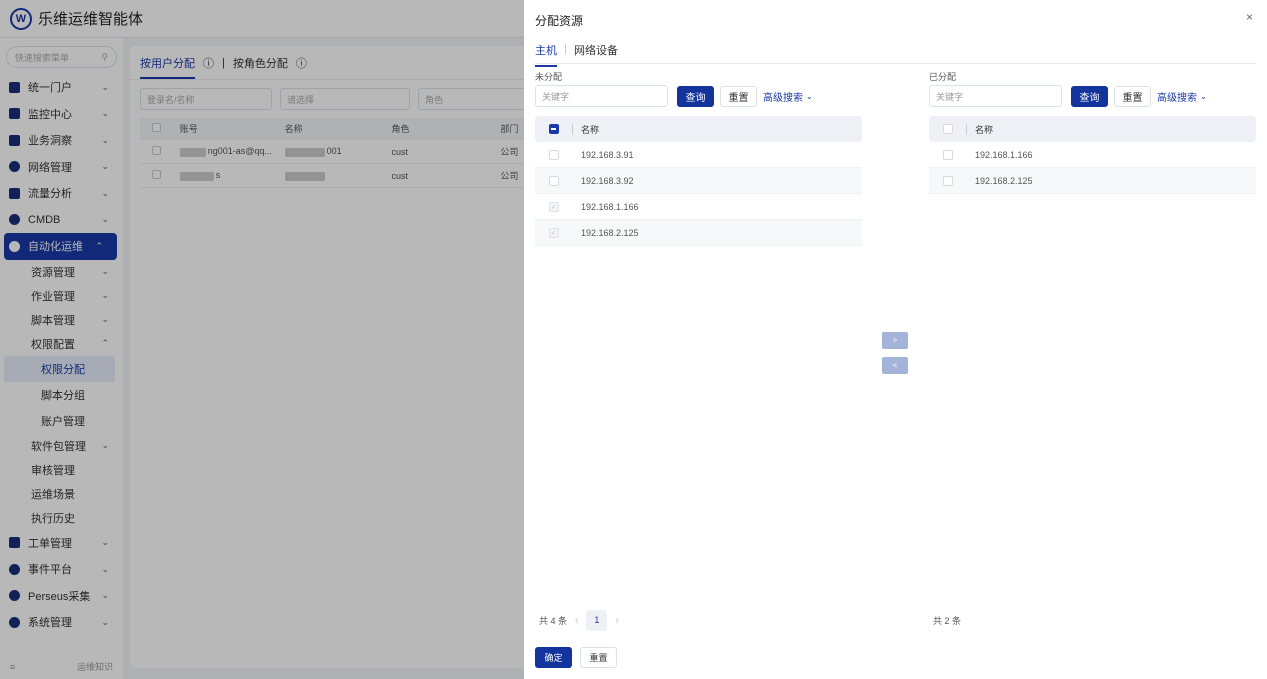 The height and width of the screenshot is (679, 1267). What do you see at coordinates (597, 620) in the screenshot?
I see `page-number-button: 1` at bounding box center [597, 620].